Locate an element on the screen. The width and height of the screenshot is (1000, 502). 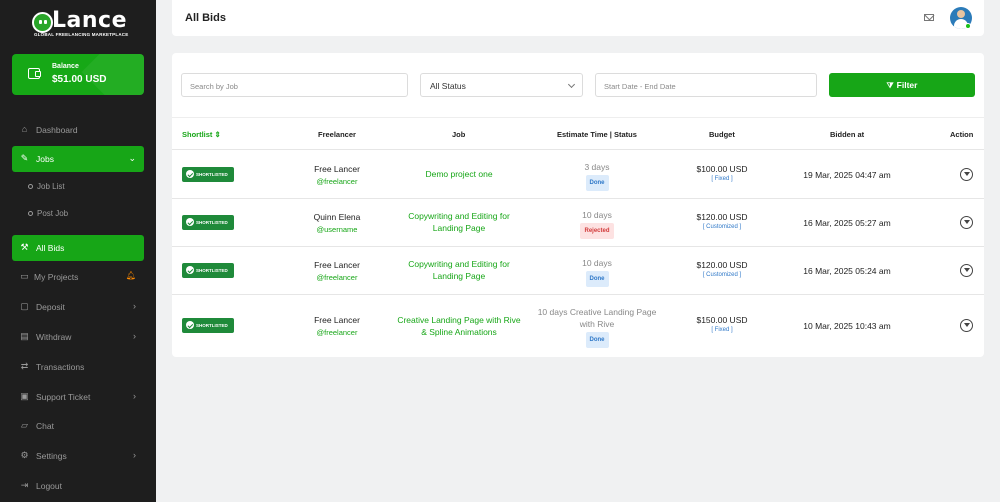
balance-value: $51.00 USD is located at coordinates (79, 79).